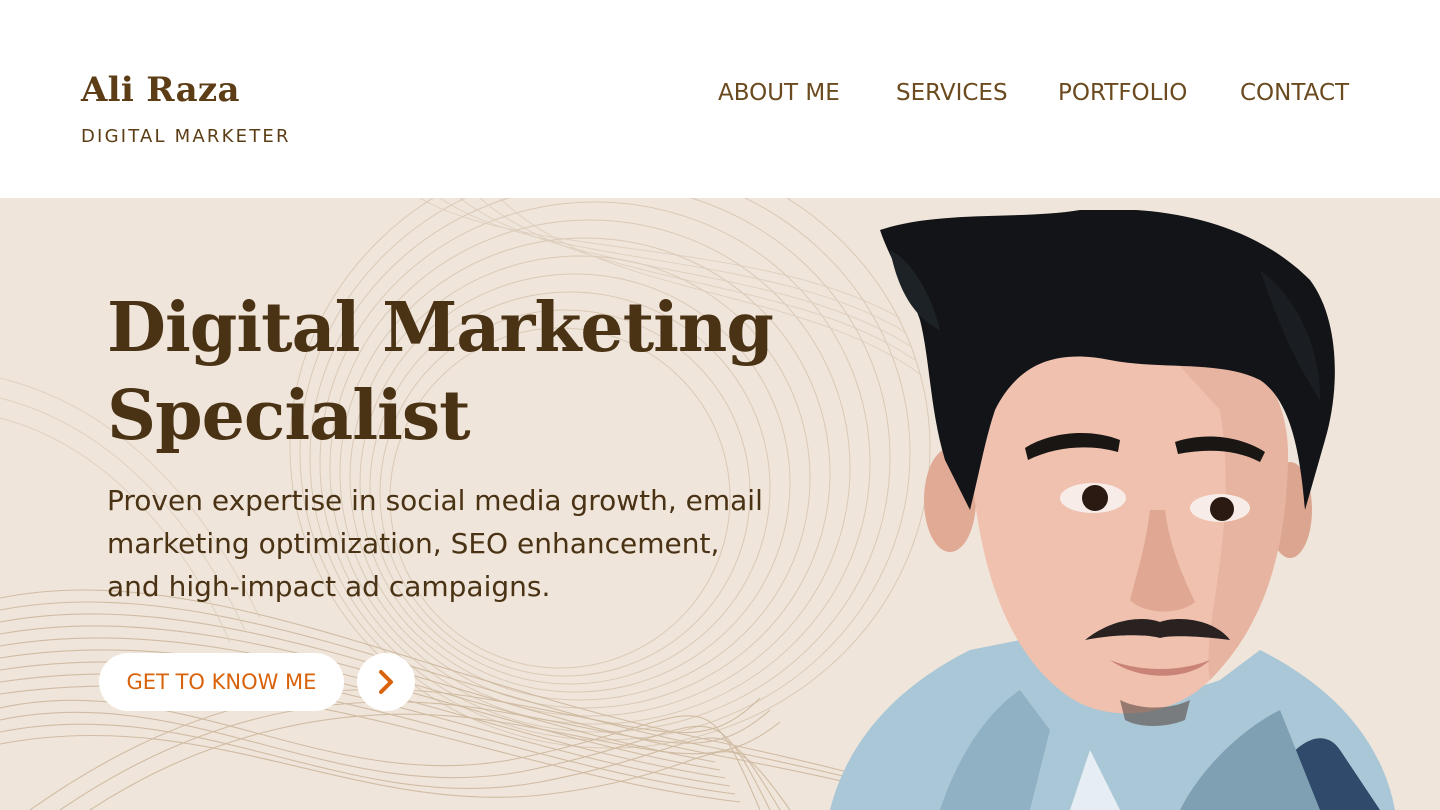  I want to click on hero-title-line-1: Digital Marketing, so click(440, 328).